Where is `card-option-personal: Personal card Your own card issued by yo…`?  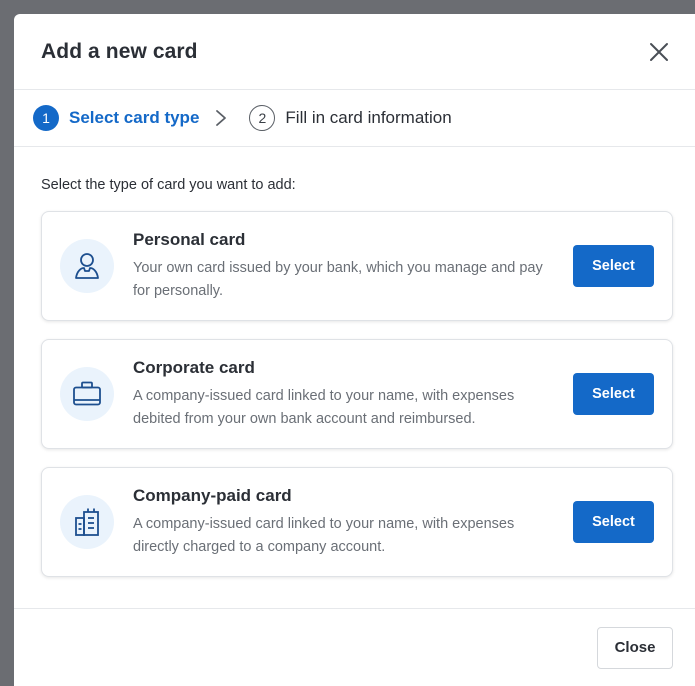
card-option-personal: Personal card Your own card issued by yo… is located at coordinates (357, 266).